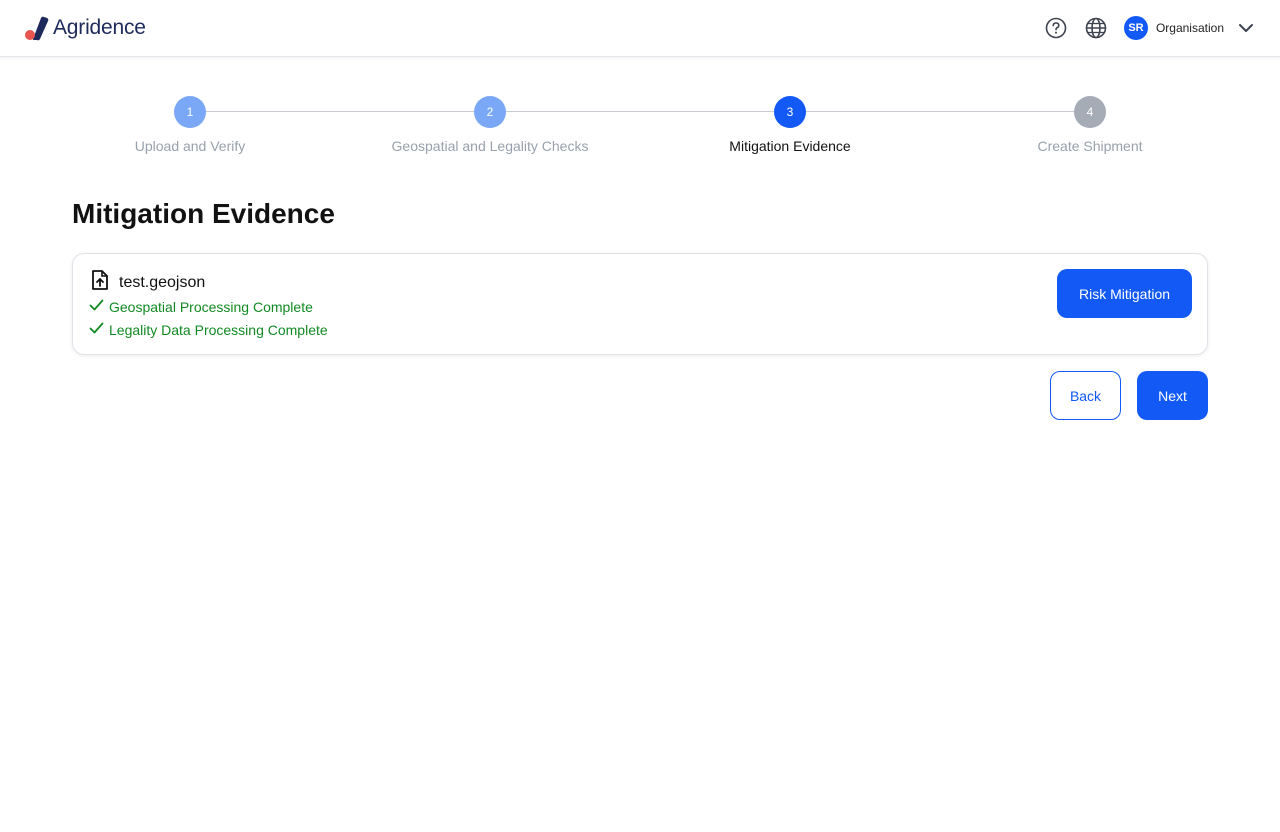 The width and height of the screenshot is (1280, 832). I want to click on step-number-2: 2, so click(490, 112).